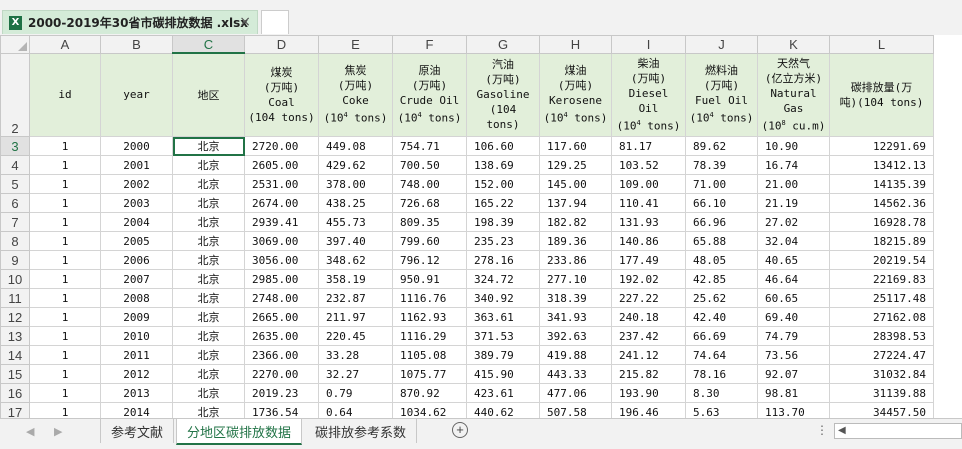 This screenshot has width=962, height=449. What do you see at coordinates (281, 336) in the screenshot?
I see `cell-coal: 2635.00` at bounding box center [281, 336].